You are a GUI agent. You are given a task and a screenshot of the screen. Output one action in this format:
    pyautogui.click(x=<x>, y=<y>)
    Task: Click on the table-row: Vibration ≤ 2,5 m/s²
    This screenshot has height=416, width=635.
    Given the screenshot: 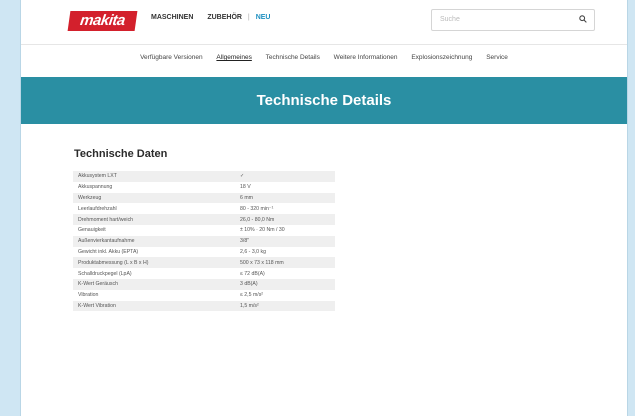 What is the action you would take?
    pyautogui.click(x=204, y=295)
    